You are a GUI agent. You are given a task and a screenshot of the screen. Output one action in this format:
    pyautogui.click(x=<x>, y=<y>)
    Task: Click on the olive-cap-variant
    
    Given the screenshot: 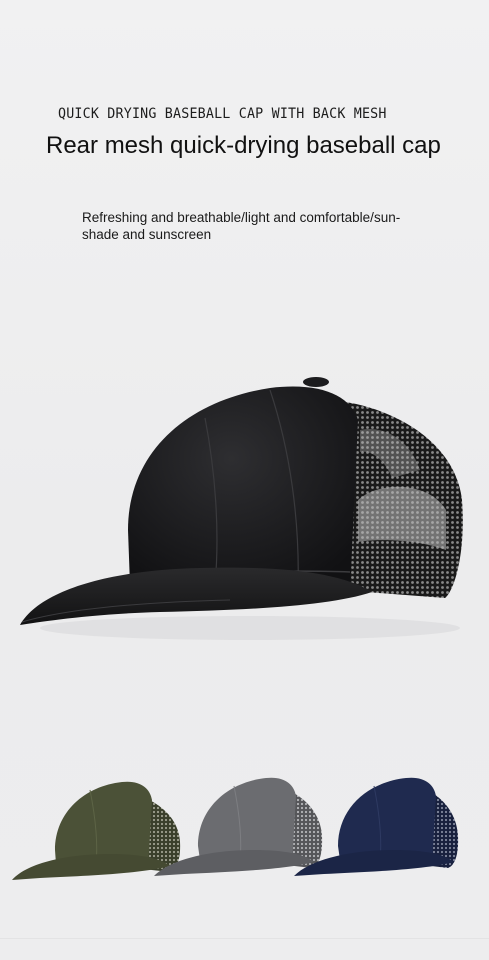 What is the action you would take?
    pyautogui.click(x=96, y=830)
    